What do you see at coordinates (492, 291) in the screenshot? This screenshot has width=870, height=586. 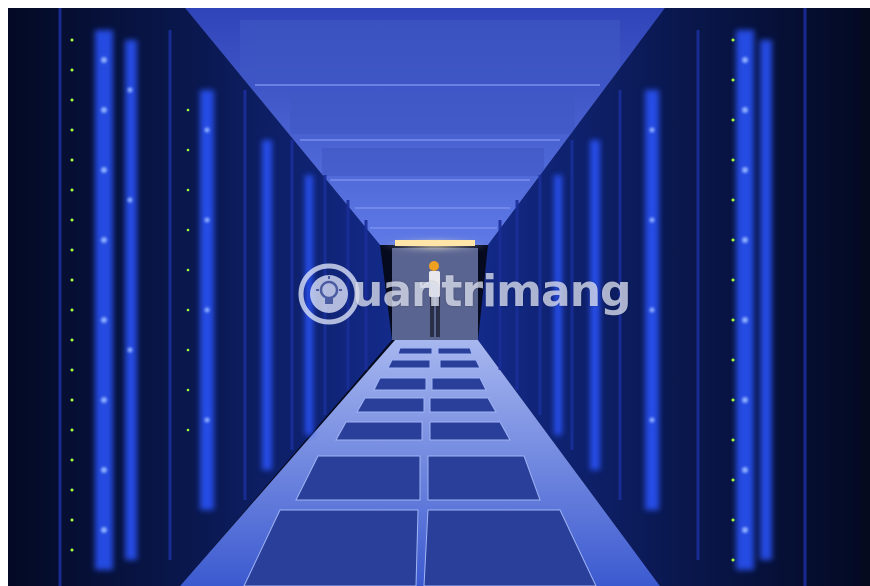 I see `watermark-text: uantrimang` at bounding box center [492, 291].